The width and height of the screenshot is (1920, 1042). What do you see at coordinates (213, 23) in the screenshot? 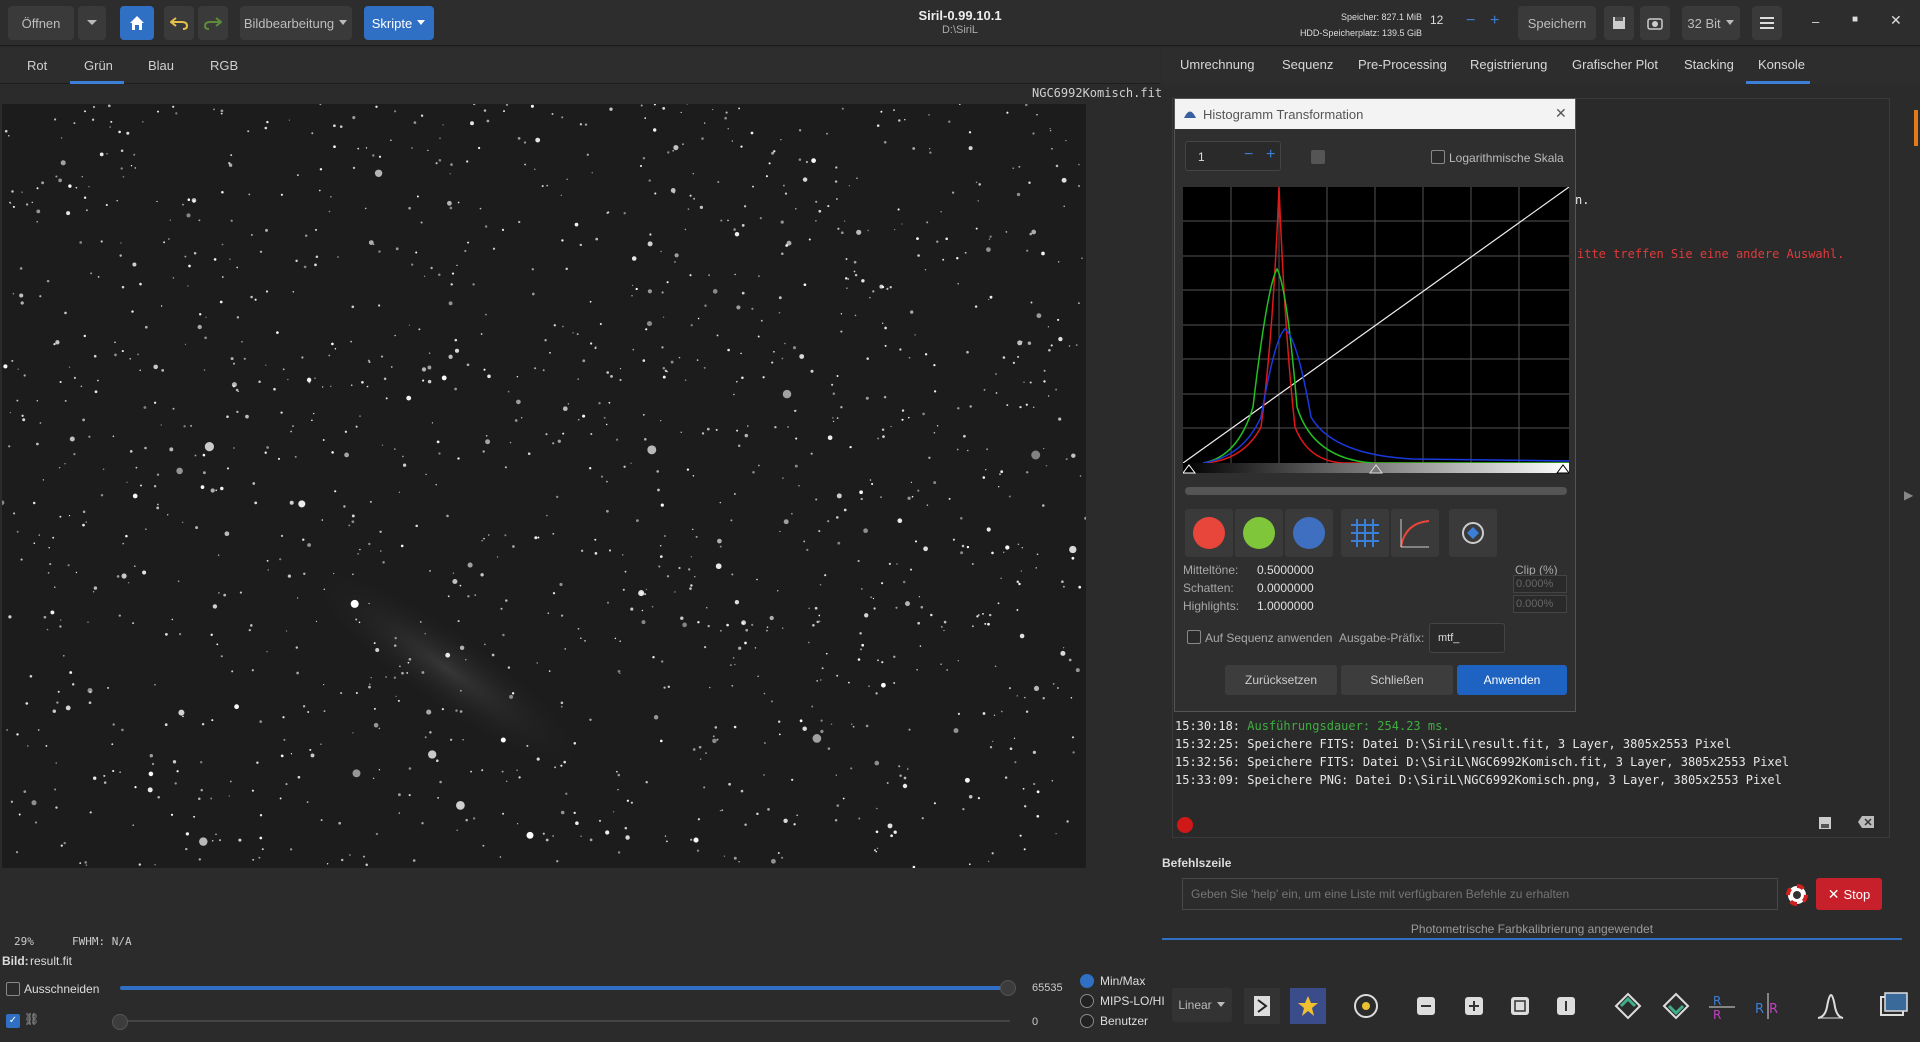
I see `redo-button` at bounding box center [213, 23].